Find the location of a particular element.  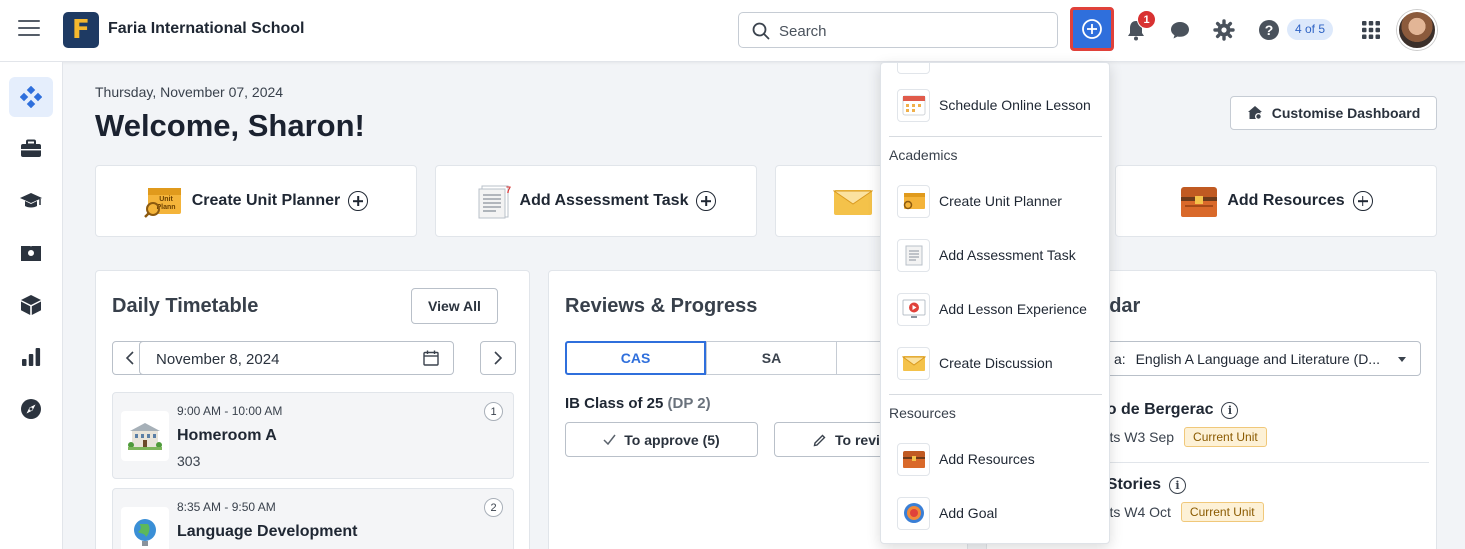

sidebar-item-explore is located at coordinates (31, 409).